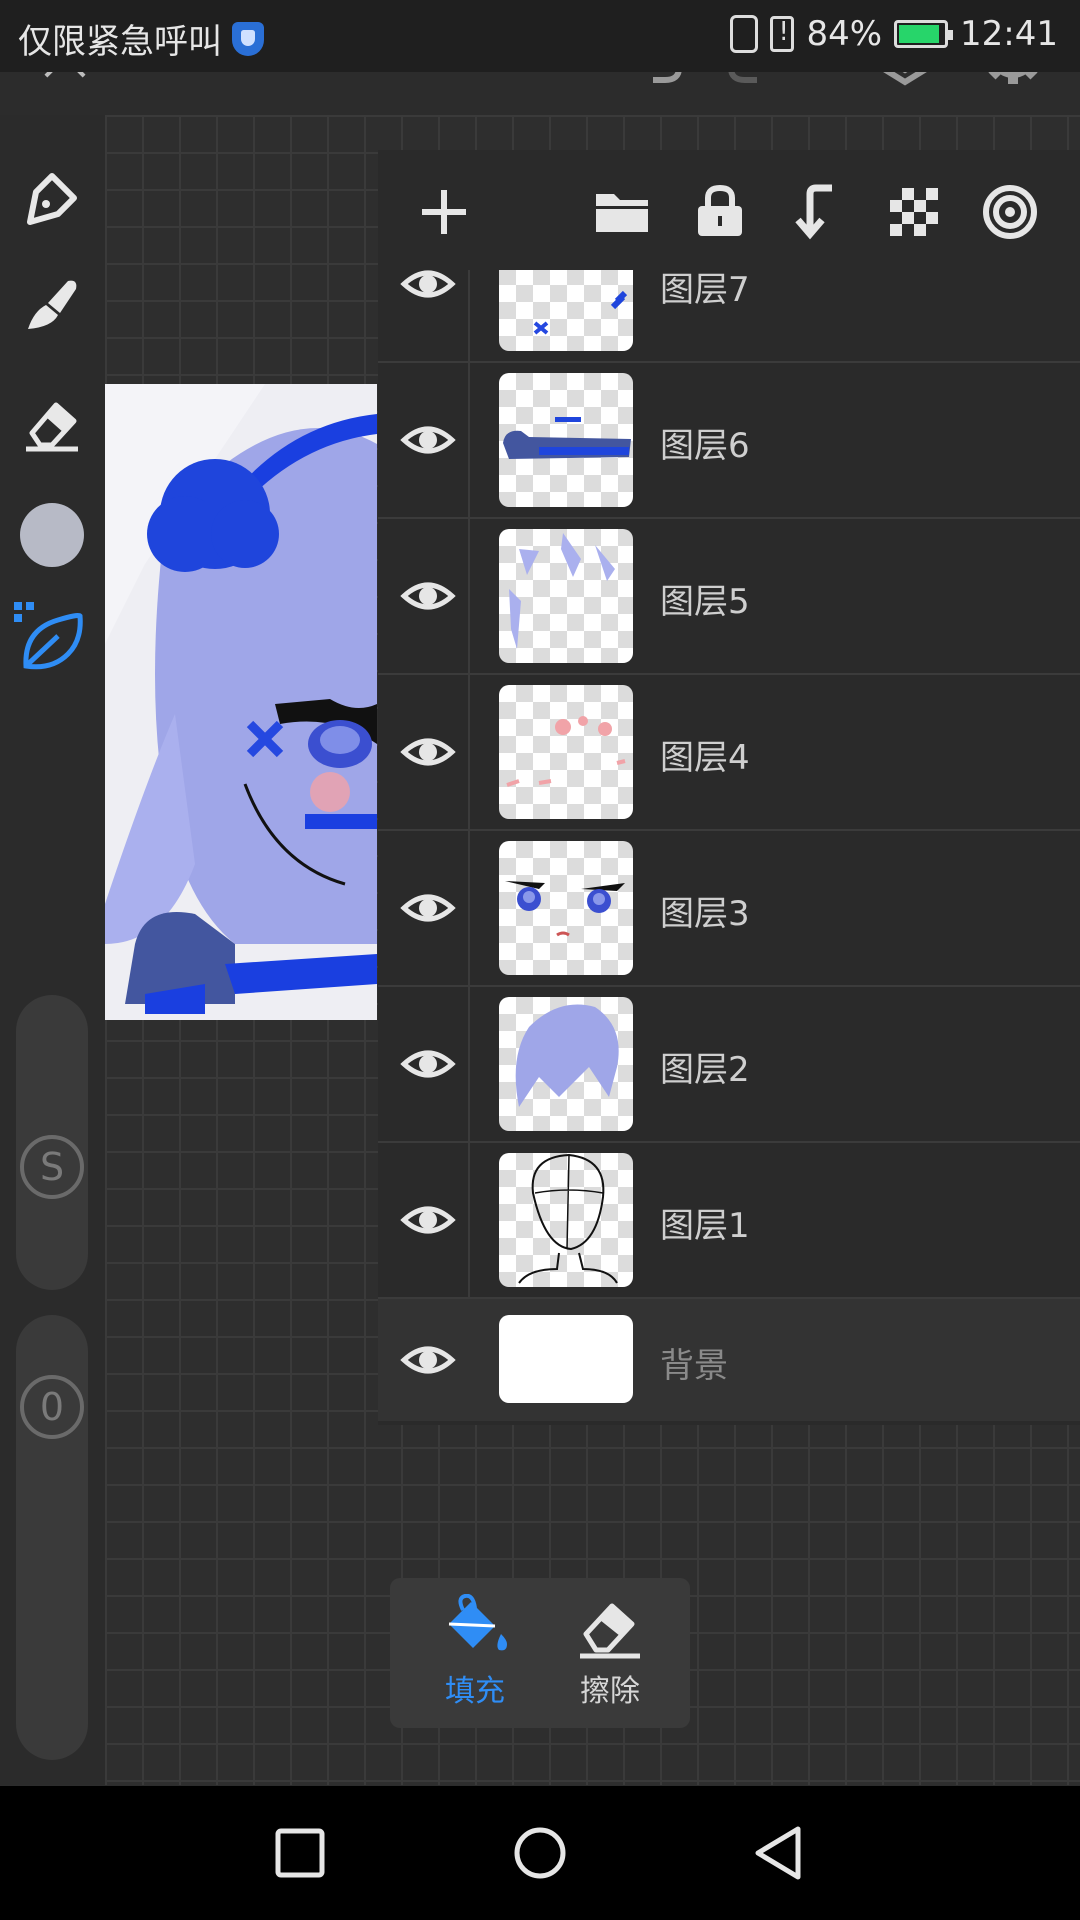 The width and height of the screenshot is (1080, 1920). I want to click on layer-6-preview, so click(567, 438).